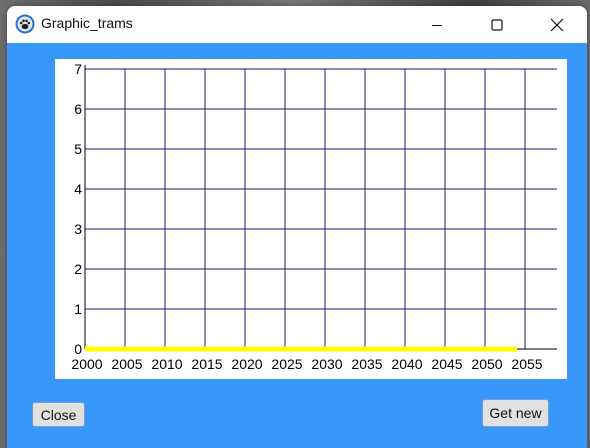  I want to click on get-new-button: Get new, so click(515, 413).